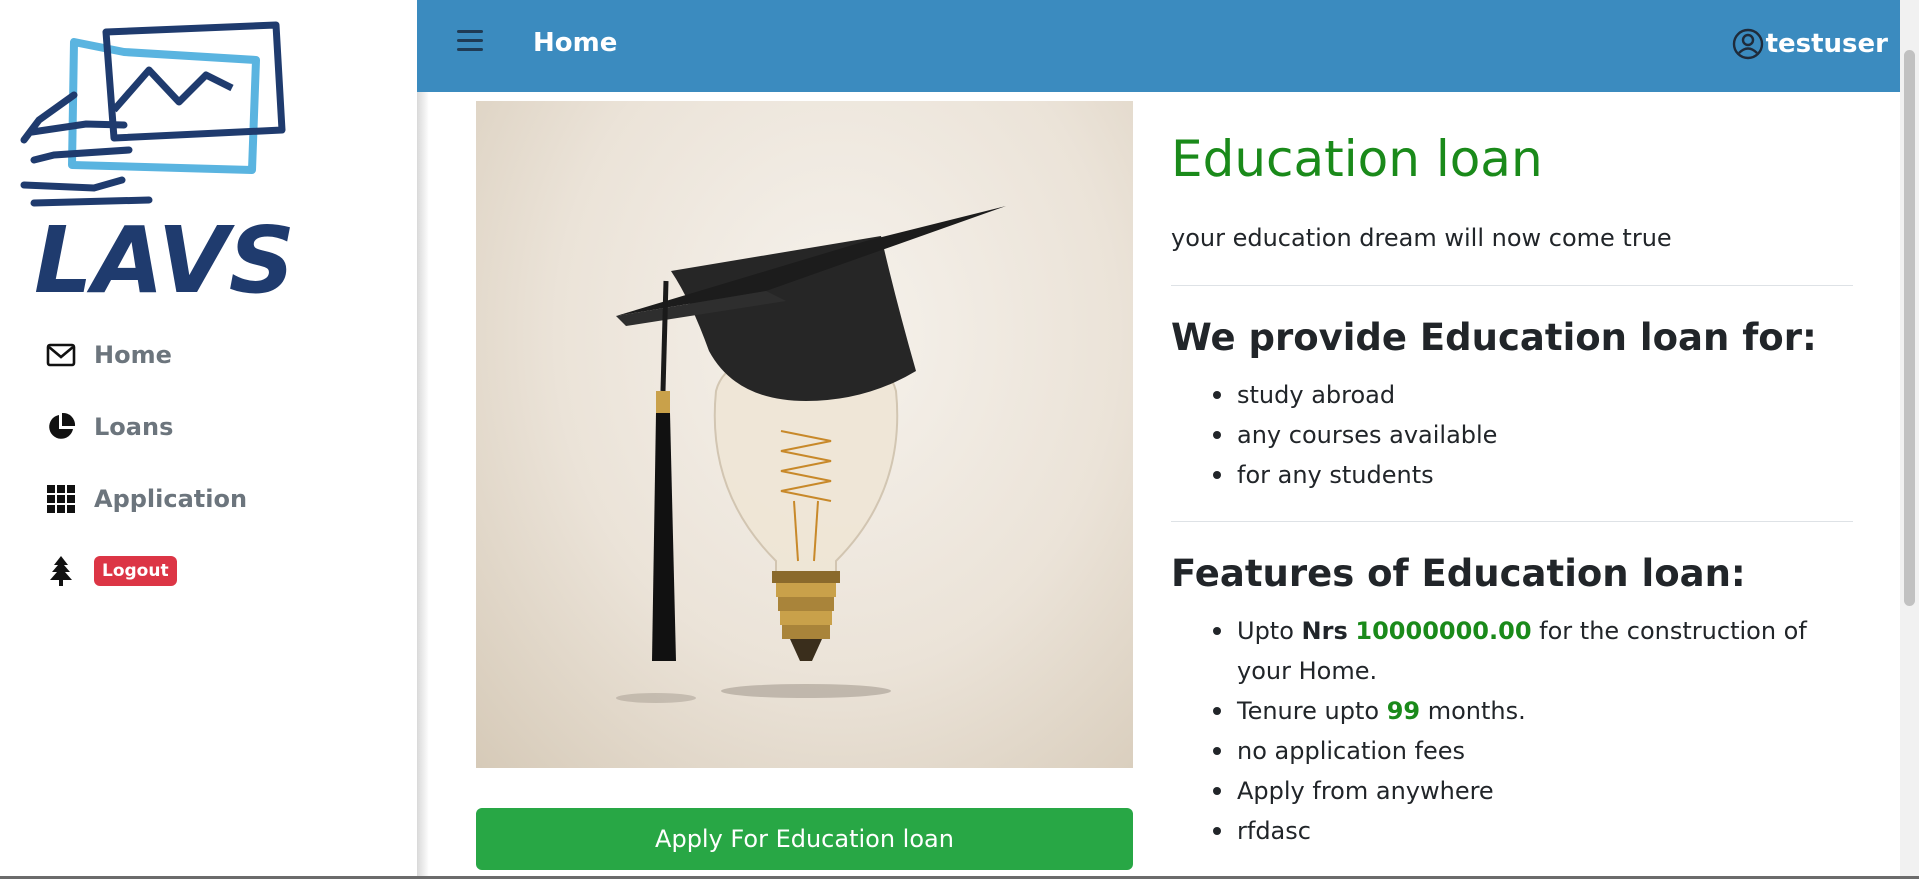  Describe the element at coordinates (1403, 711) in the screenshot. I see `feature-tenure-value: 99` at that location.